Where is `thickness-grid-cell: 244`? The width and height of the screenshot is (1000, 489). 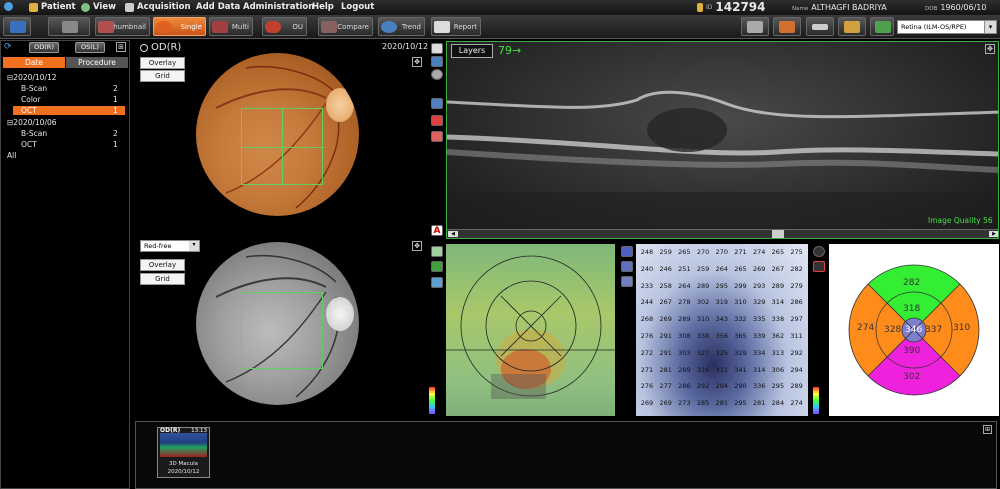
thickness-grid-cell: 244 is located at coordinates (647, 302).